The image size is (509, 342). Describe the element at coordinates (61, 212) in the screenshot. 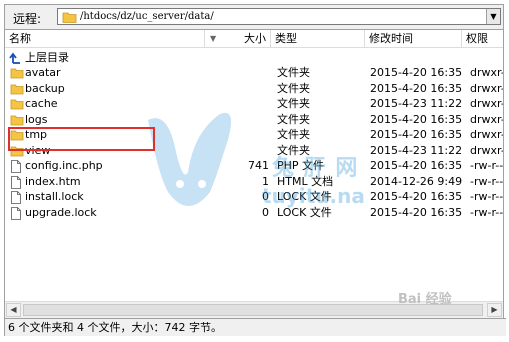

I see `list-item-name: upgrade.lock` at that location.